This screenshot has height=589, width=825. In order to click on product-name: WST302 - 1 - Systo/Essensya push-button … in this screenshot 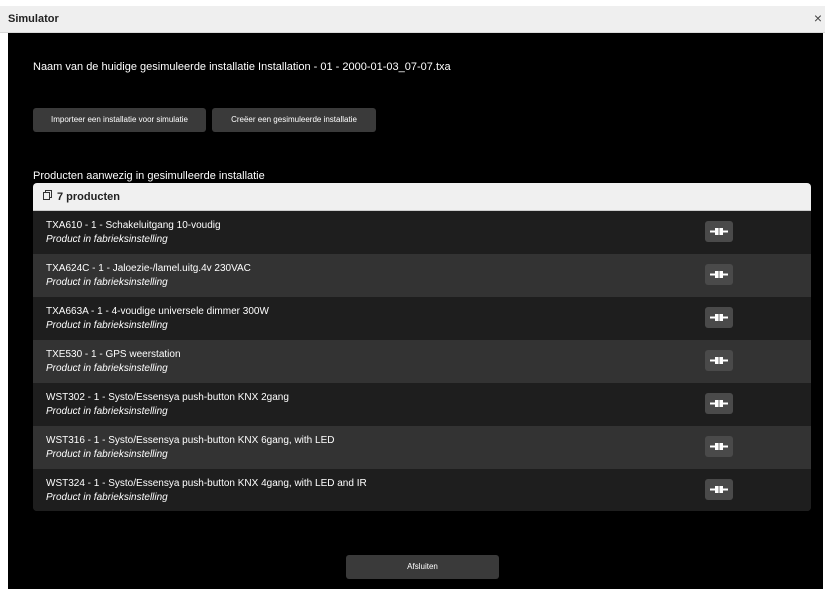, I will do `click(167, 397)`.